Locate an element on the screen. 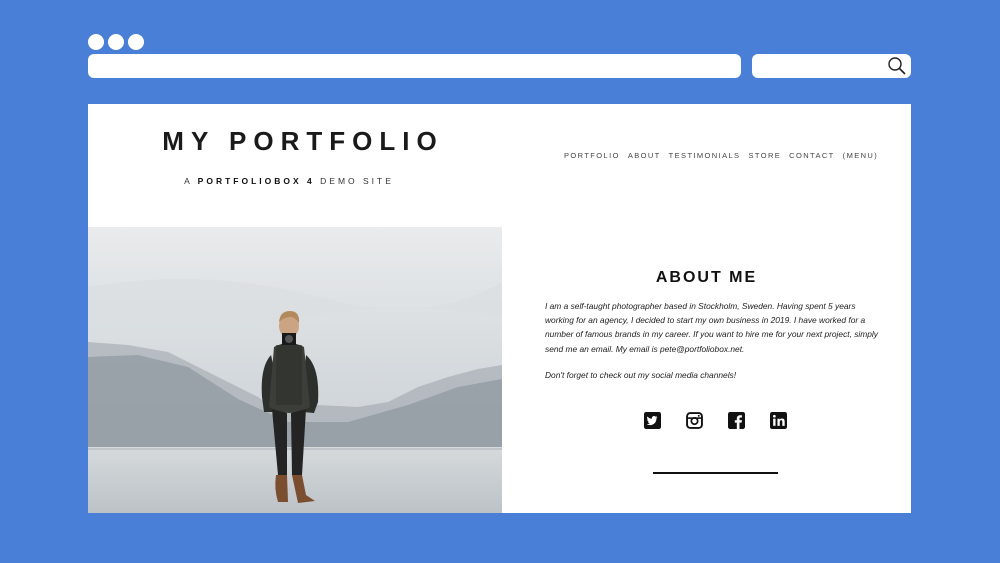 The image size is (1000, 563). nav-item-menu: (MENU) is located at coordinates (860, 155).